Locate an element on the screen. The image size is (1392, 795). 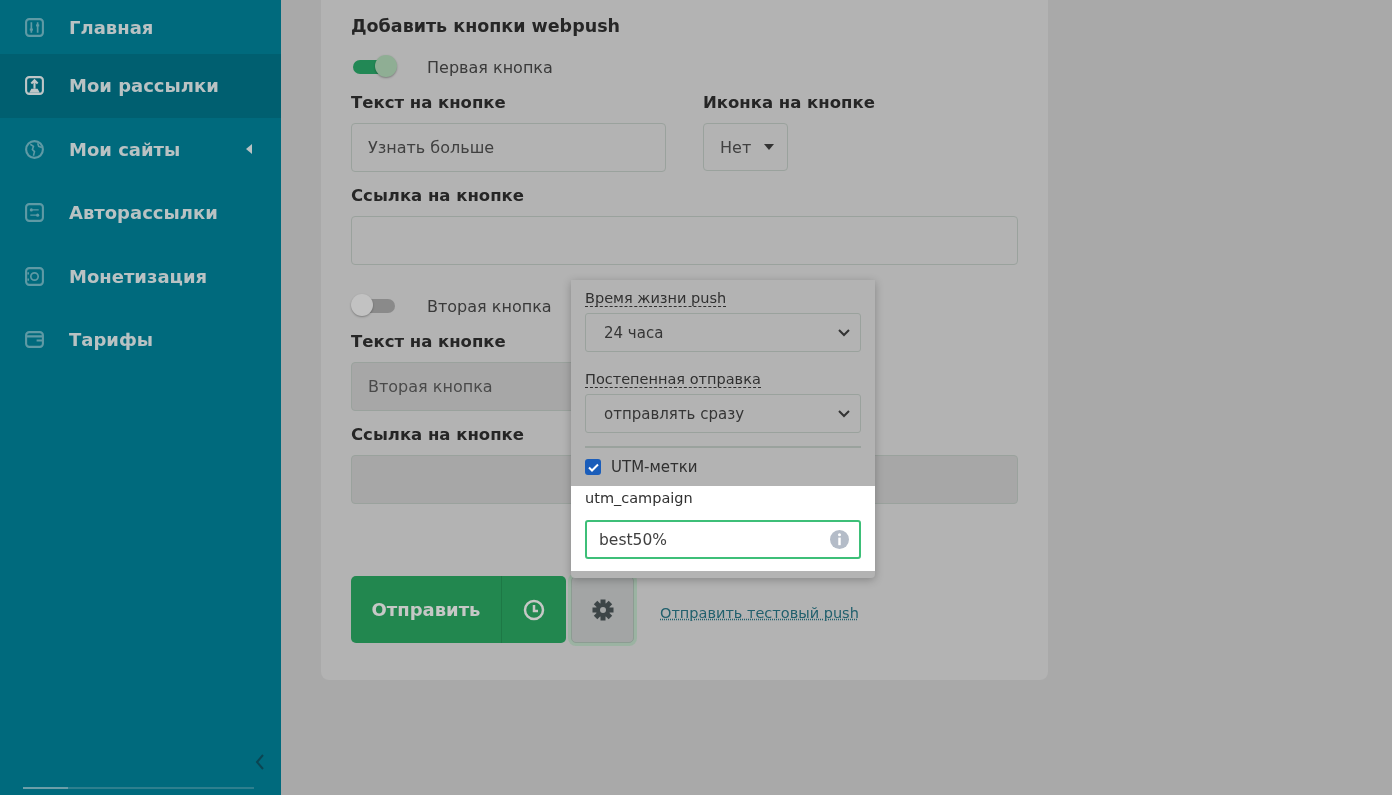
field-label: utm_campaign is located at coordinates (639, 499).